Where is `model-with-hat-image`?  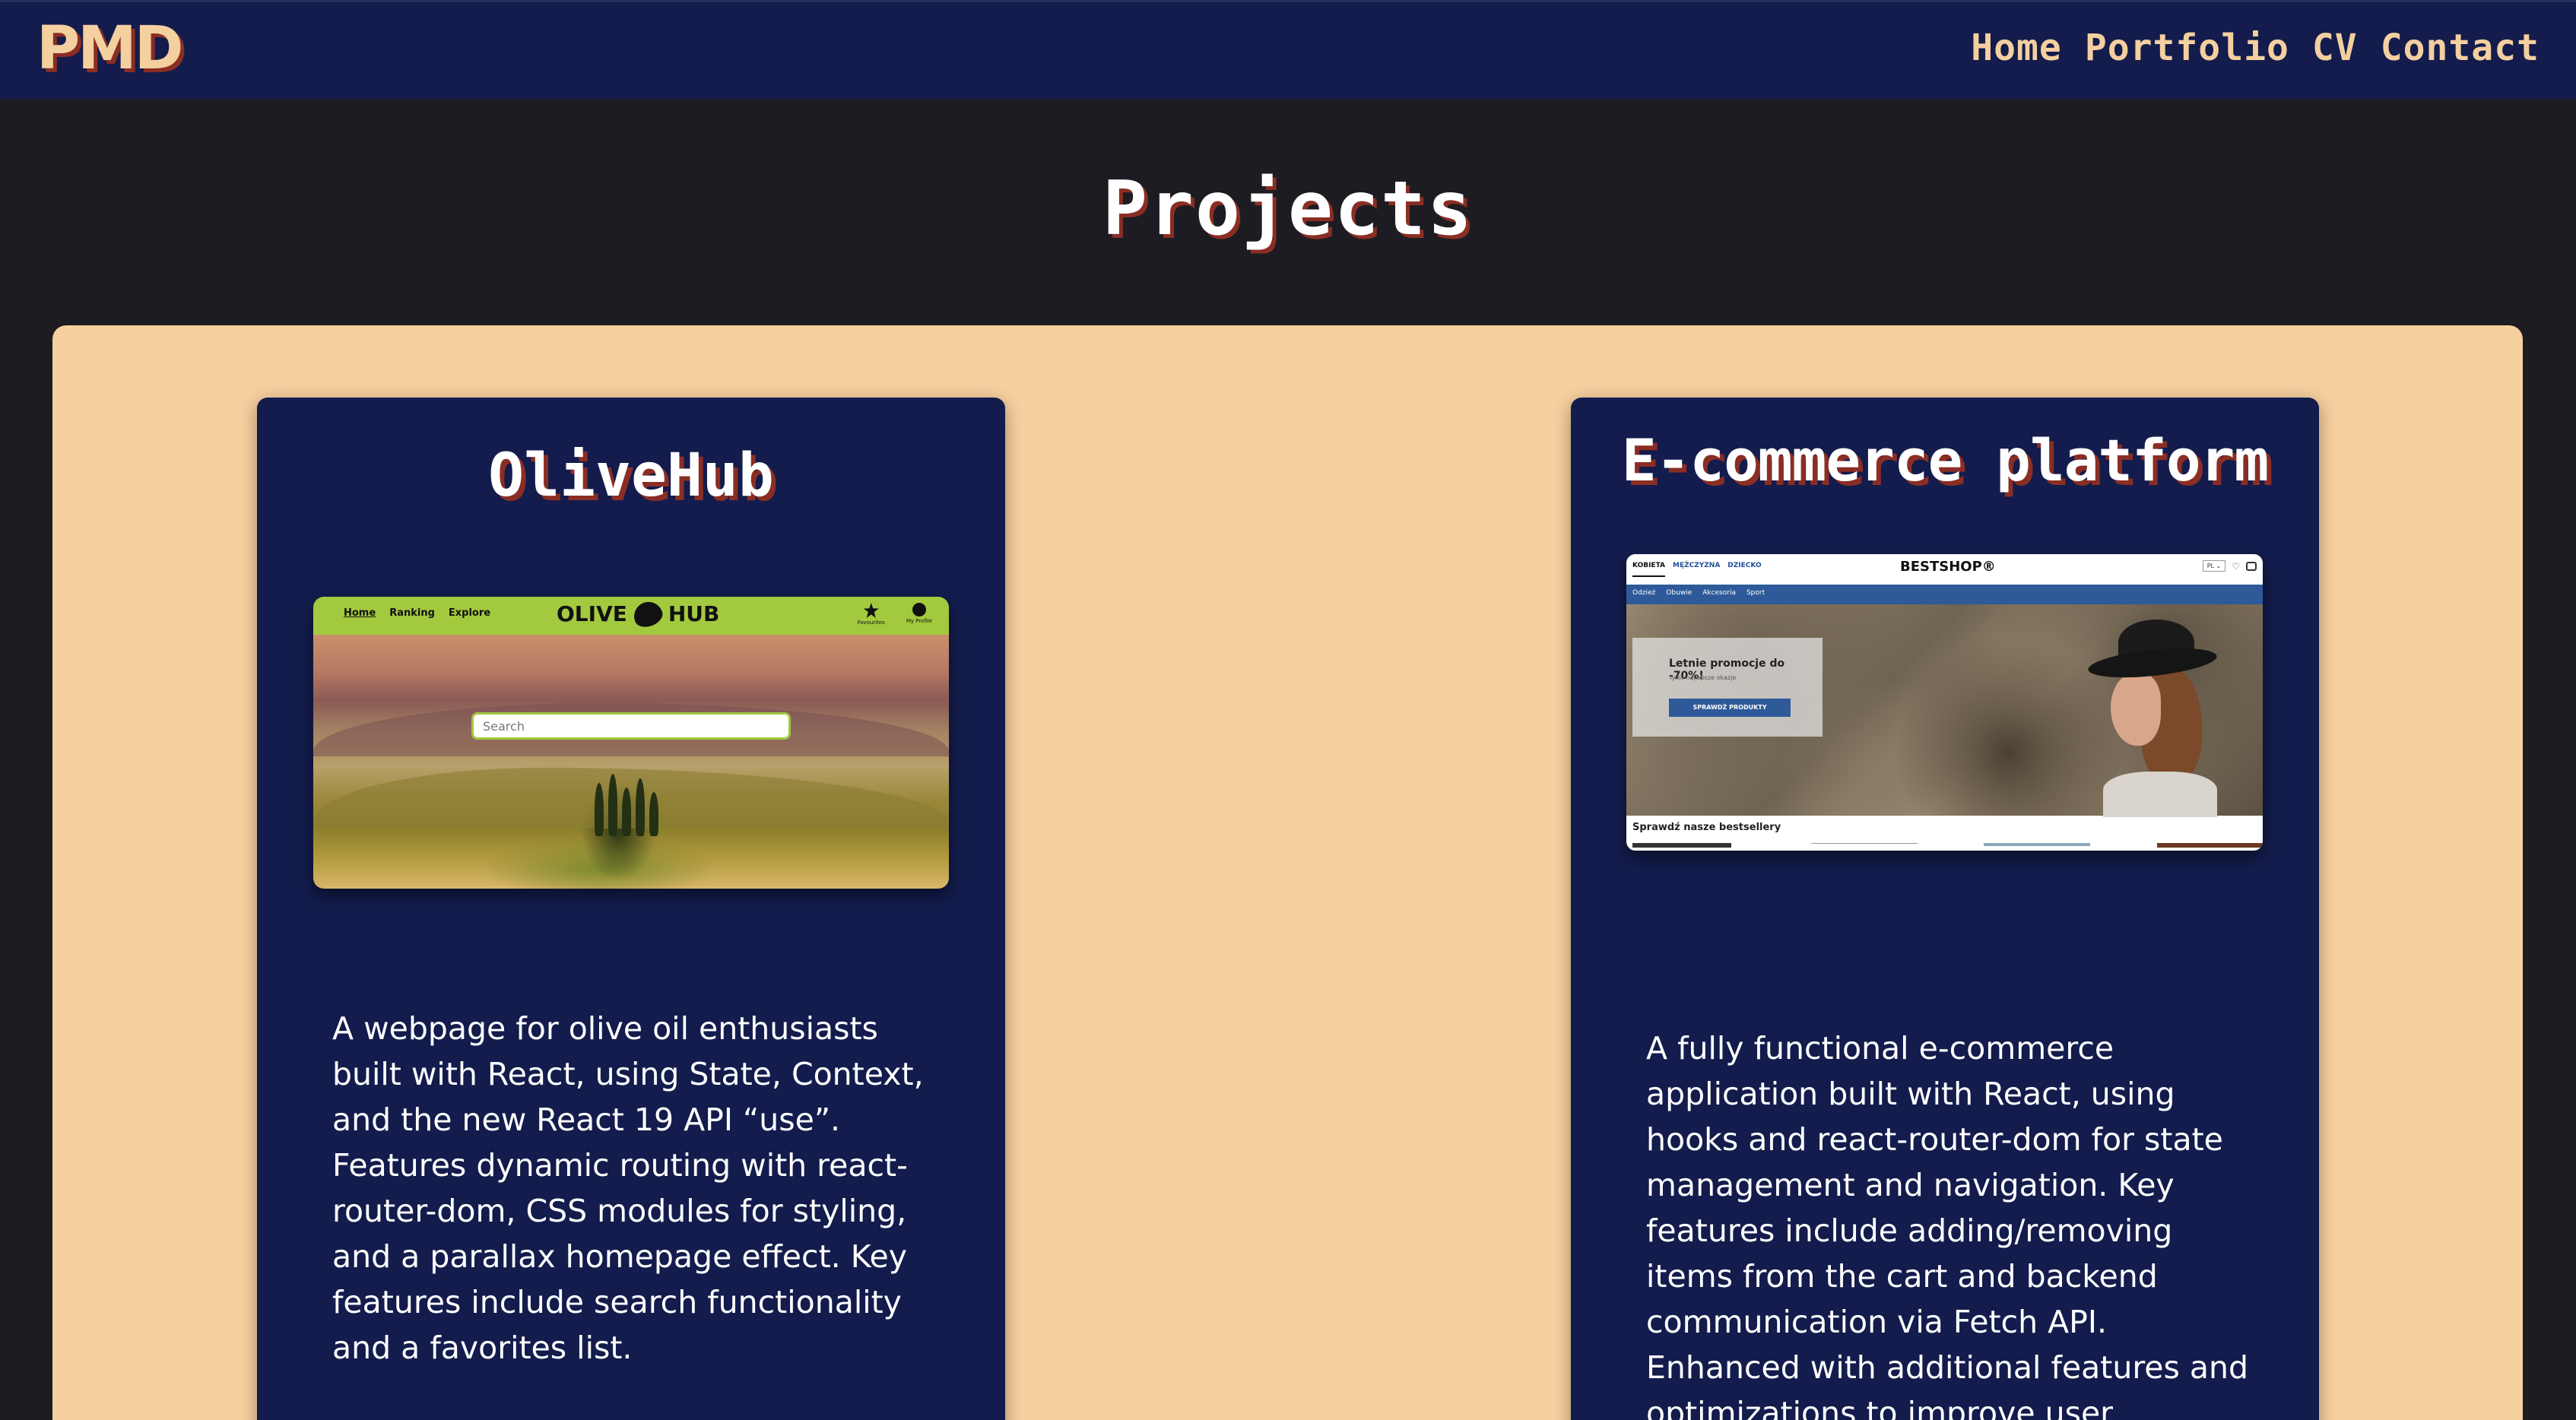 model-with-hat-image is located at coordinates (2153, 718).